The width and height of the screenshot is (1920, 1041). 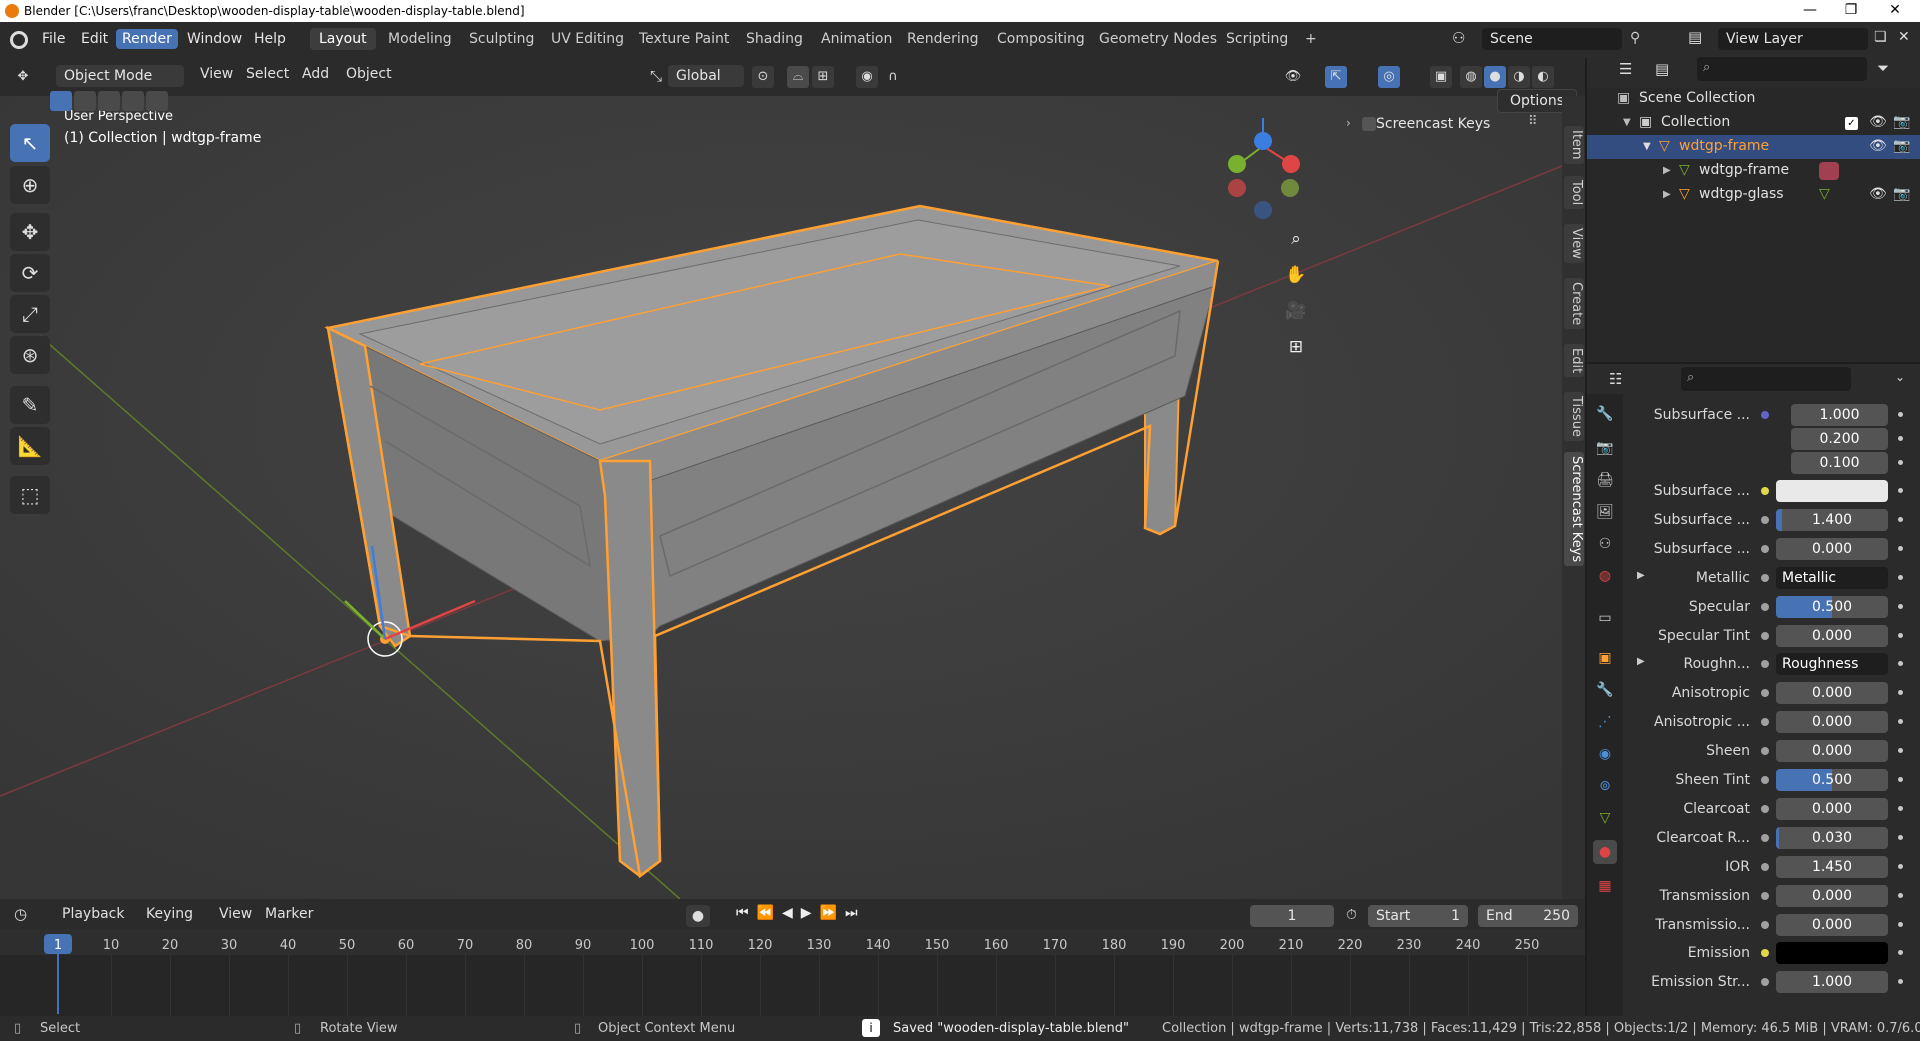 What do you see at coordinates (147, 39) in the screenshot?
I see `menu-render: Render` at bounding box center [147, 39].